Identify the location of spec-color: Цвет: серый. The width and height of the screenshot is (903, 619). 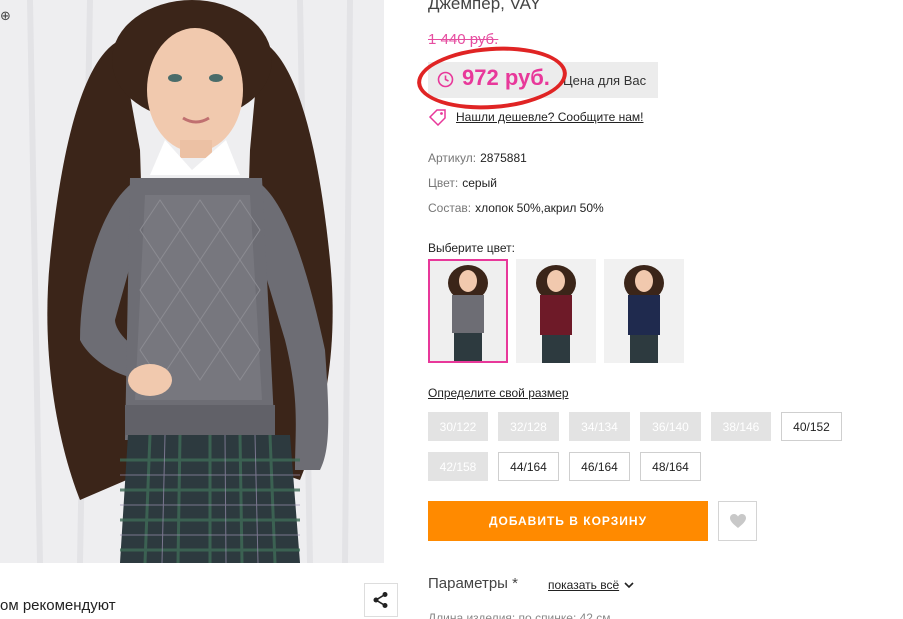
(516, 187).